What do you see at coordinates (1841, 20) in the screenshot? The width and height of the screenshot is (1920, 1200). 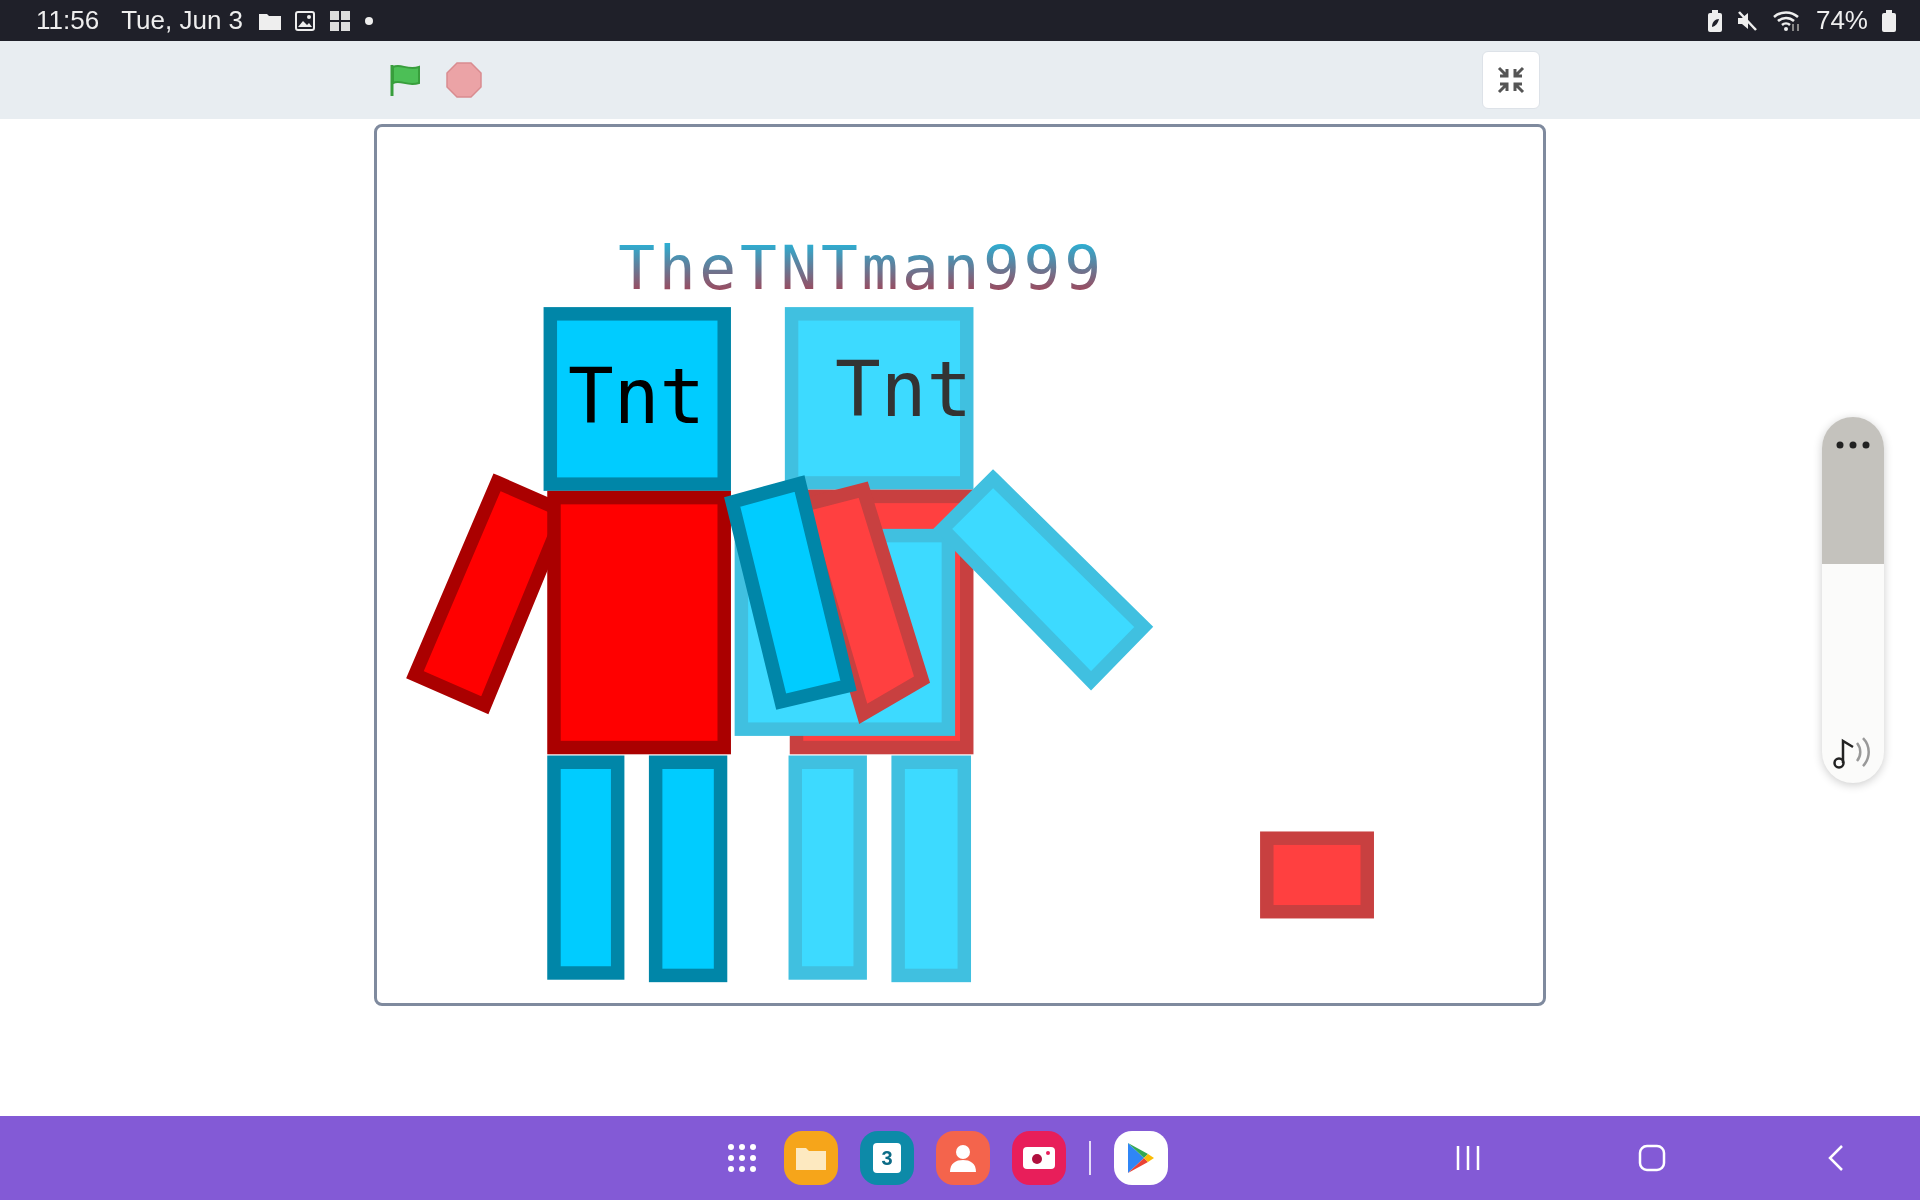 I see `battery-percent: 74%` at bounding box center [1841, 20].